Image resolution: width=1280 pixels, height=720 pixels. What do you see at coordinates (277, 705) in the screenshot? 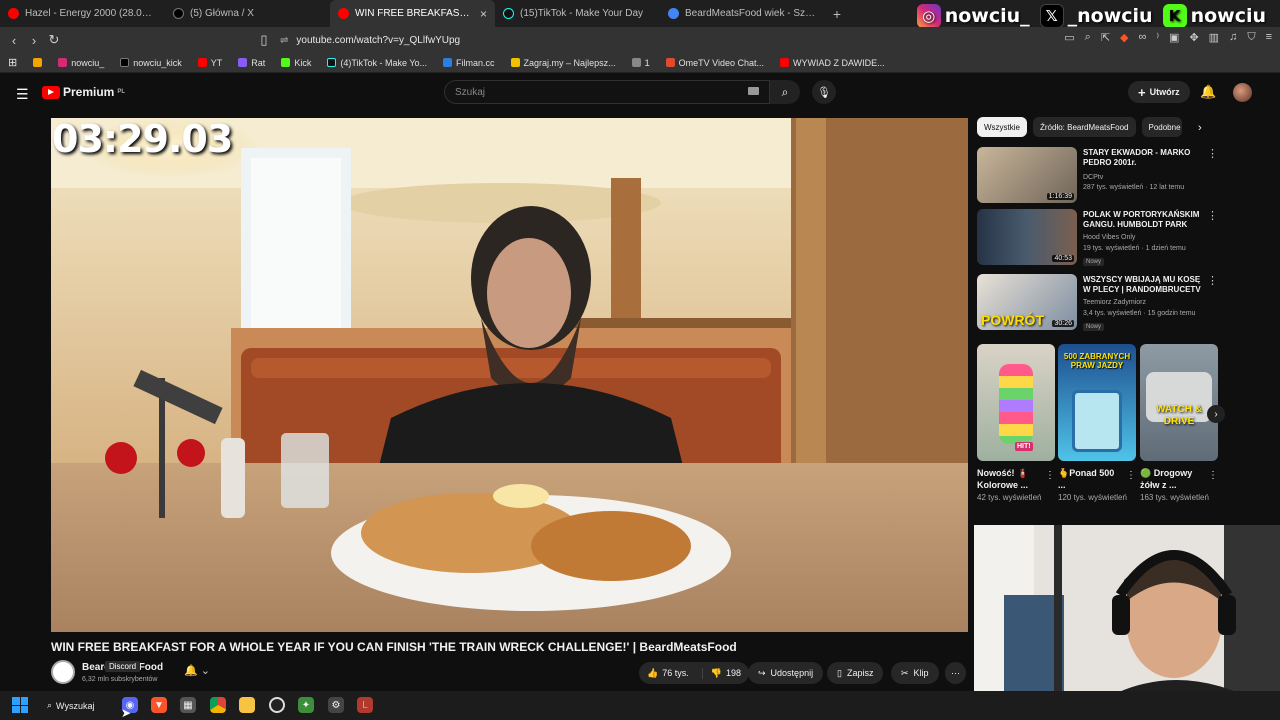
I see `obs-icon` at bounding box center [277, 705].